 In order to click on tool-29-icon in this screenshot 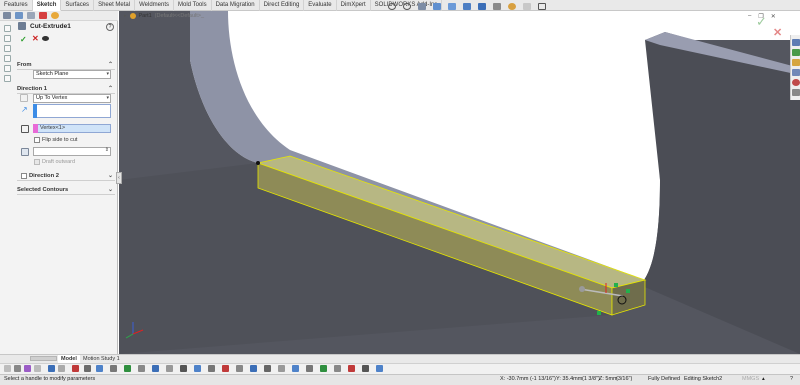, I will do `click(379, 368)`.